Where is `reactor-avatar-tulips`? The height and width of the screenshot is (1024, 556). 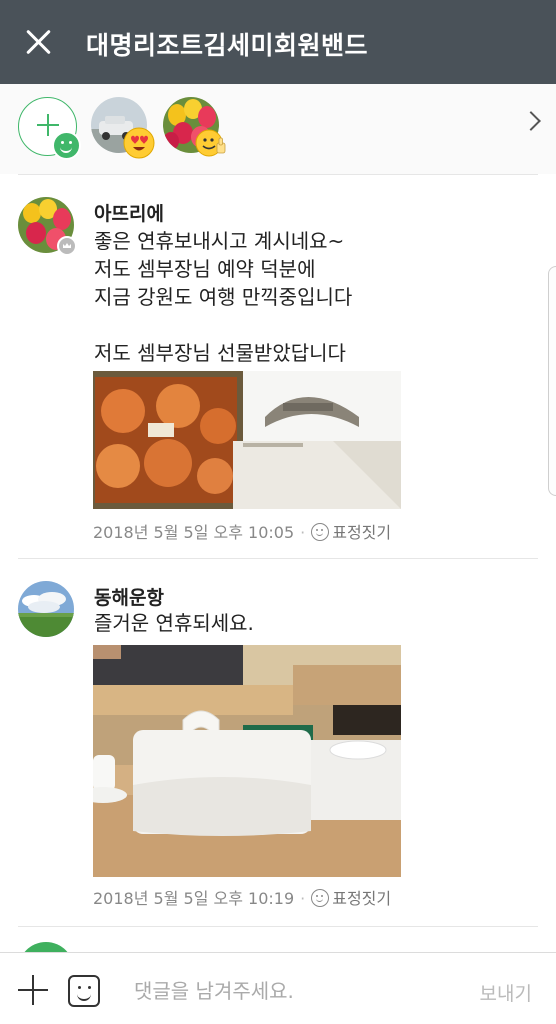
reactor-avatar-tulips is located at coordinates (194, 127).